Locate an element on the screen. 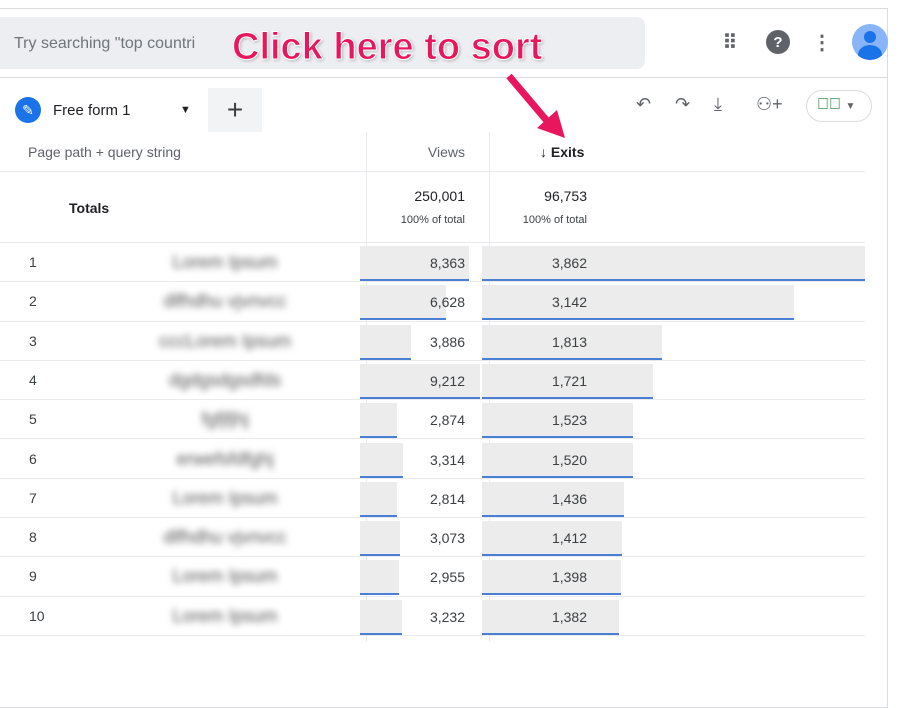 The height and width of the screenshot is (708, 906). exits-value: 1,813 is located at coordinates (569, 341).